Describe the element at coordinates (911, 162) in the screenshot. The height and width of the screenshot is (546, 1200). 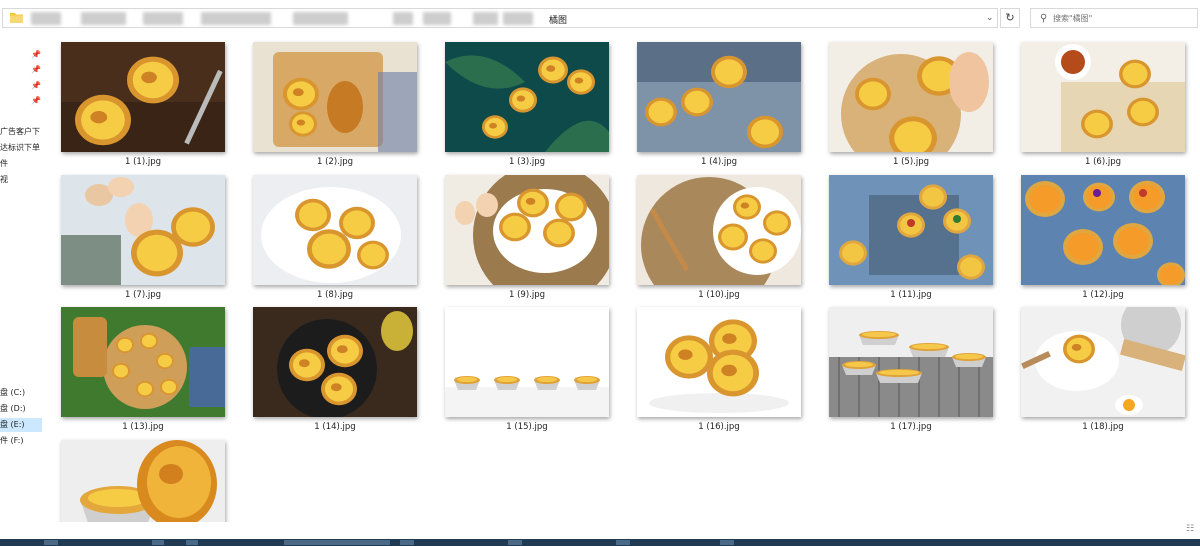
I see `file-name-label: 1 (5).jpg` at that location.